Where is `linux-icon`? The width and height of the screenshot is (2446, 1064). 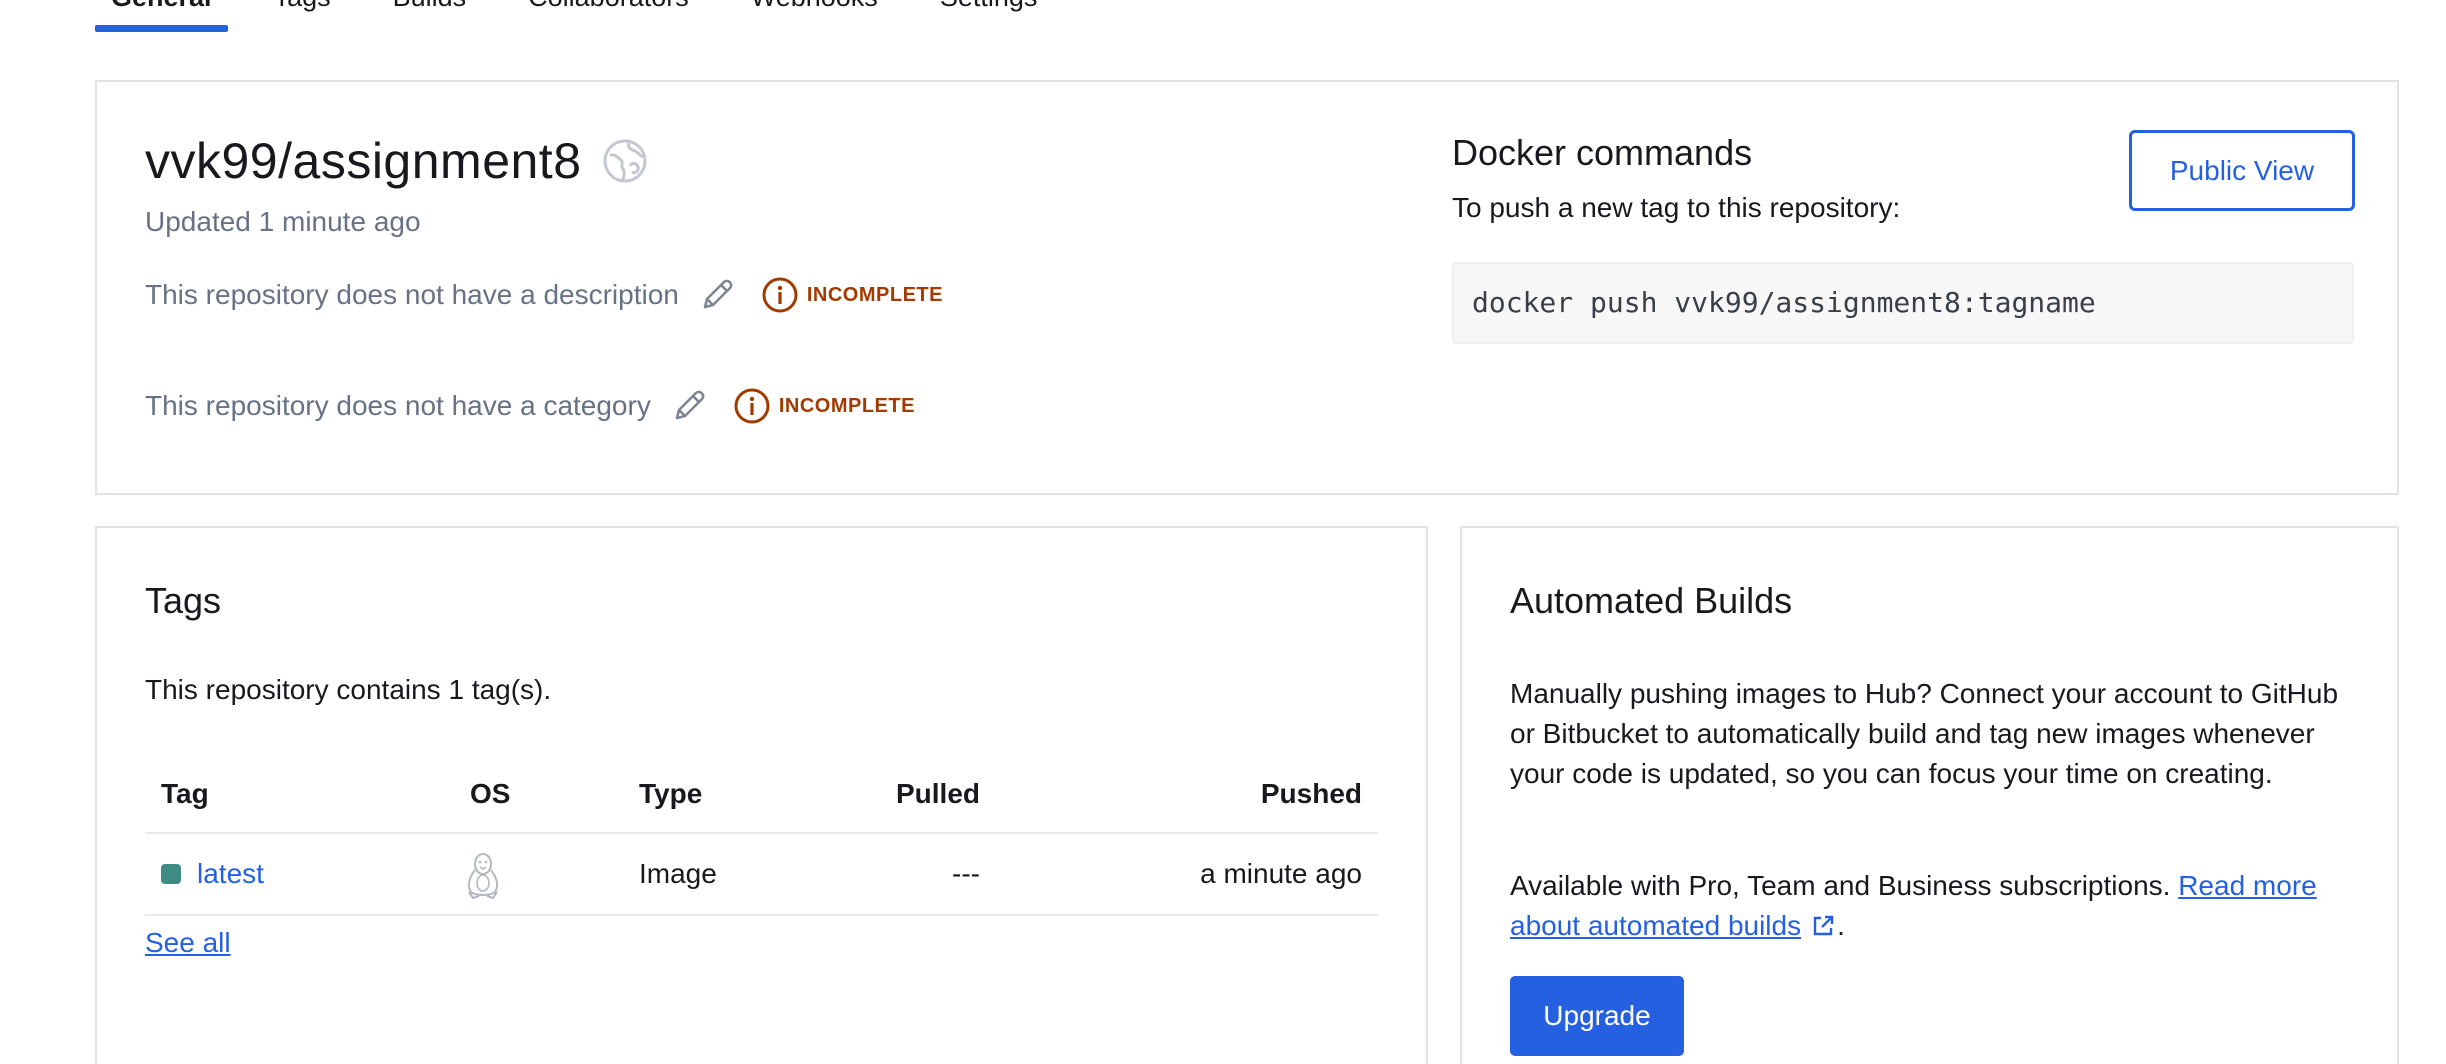
linux-icon is located at coordinates (483, 876).